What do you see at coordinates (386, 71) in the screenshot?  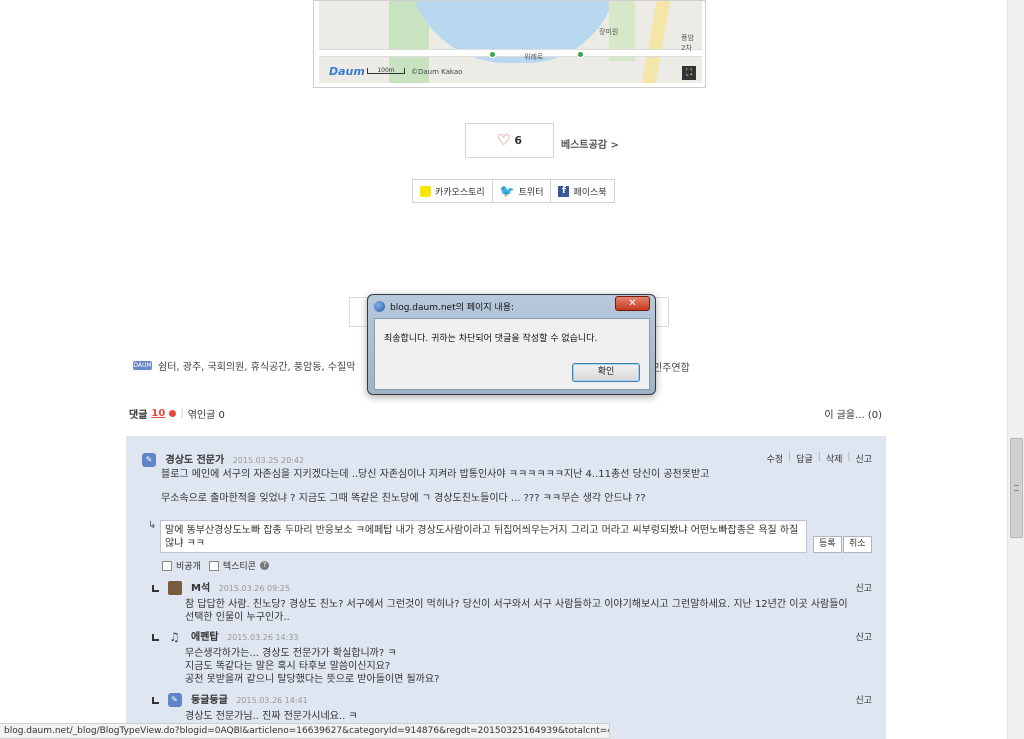 I see `map-scale-bar: 100m` at bounding box center [386, 71].